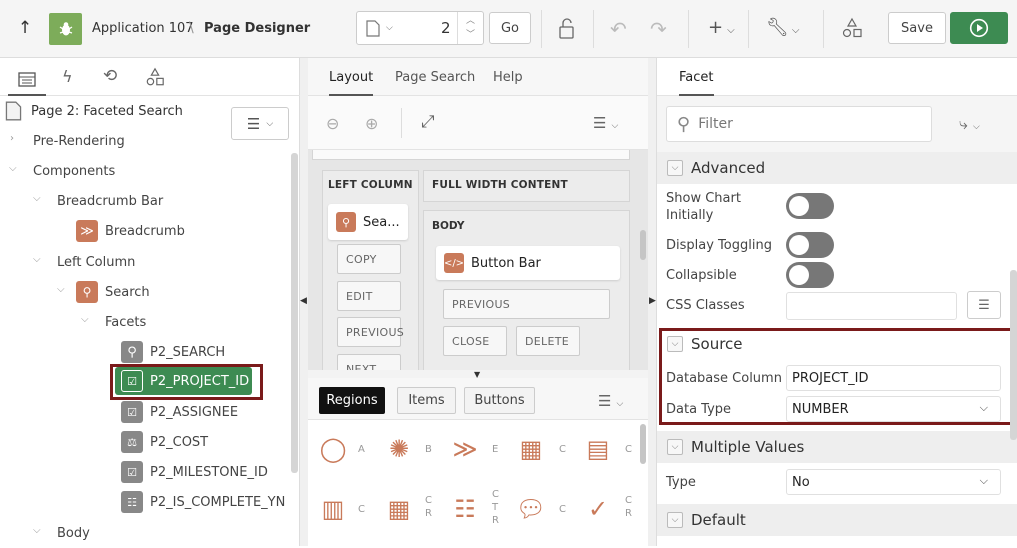 The image size is (1017, 548). I want to click on undo-icon: ↶, so click(618, 29).